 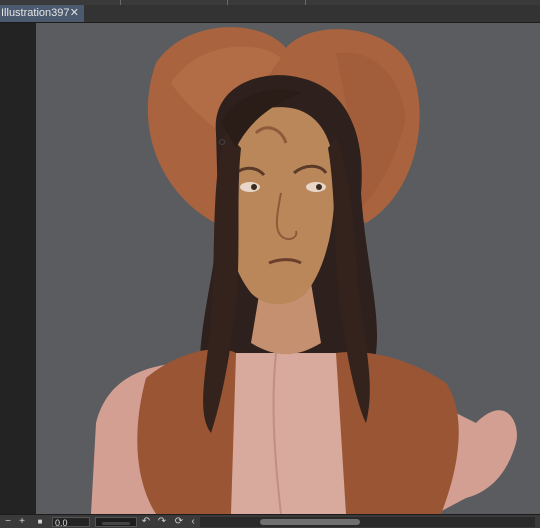 I want to click on scrollbar-thumb, so click(x=310, y=522).